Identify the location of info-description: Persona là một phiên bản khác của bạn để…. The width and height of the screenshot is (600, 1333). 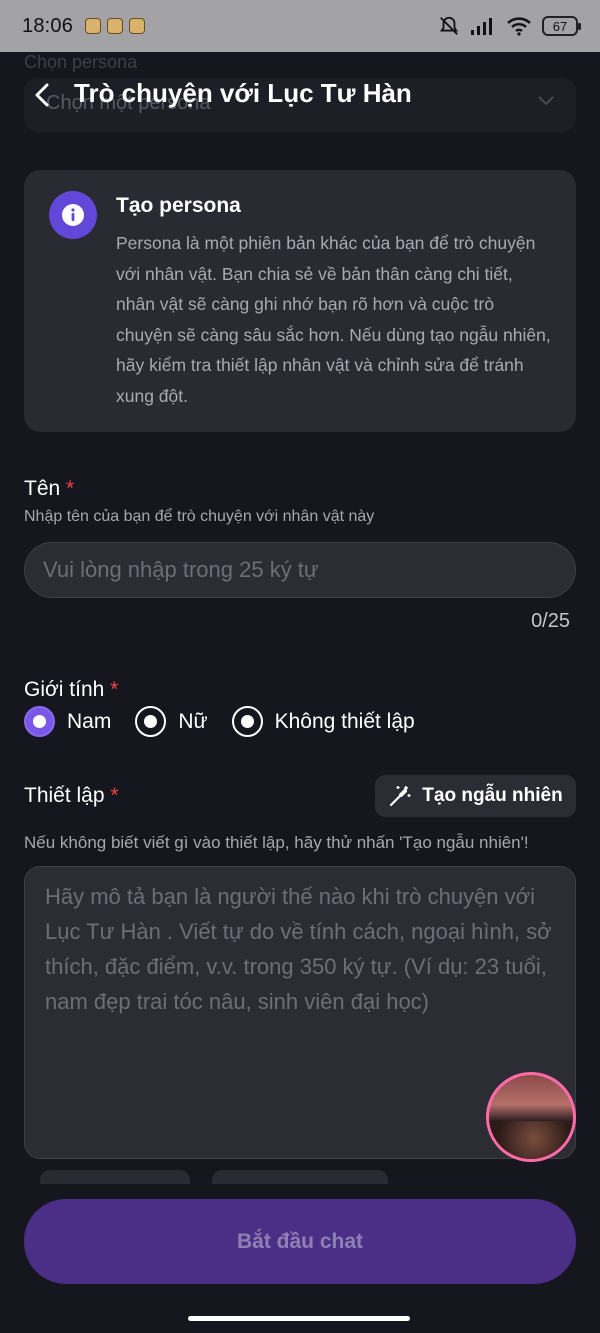
(333, 319).